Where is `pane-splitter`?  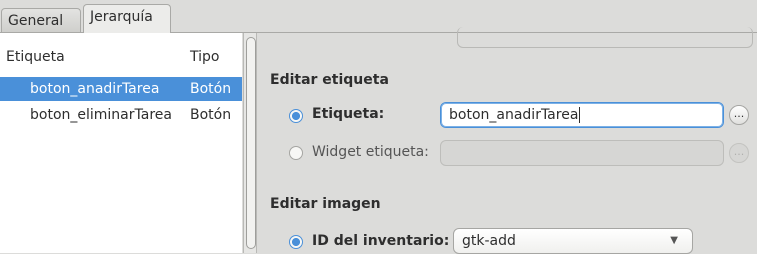
pane-splitter is located at coordinates (250, 143).